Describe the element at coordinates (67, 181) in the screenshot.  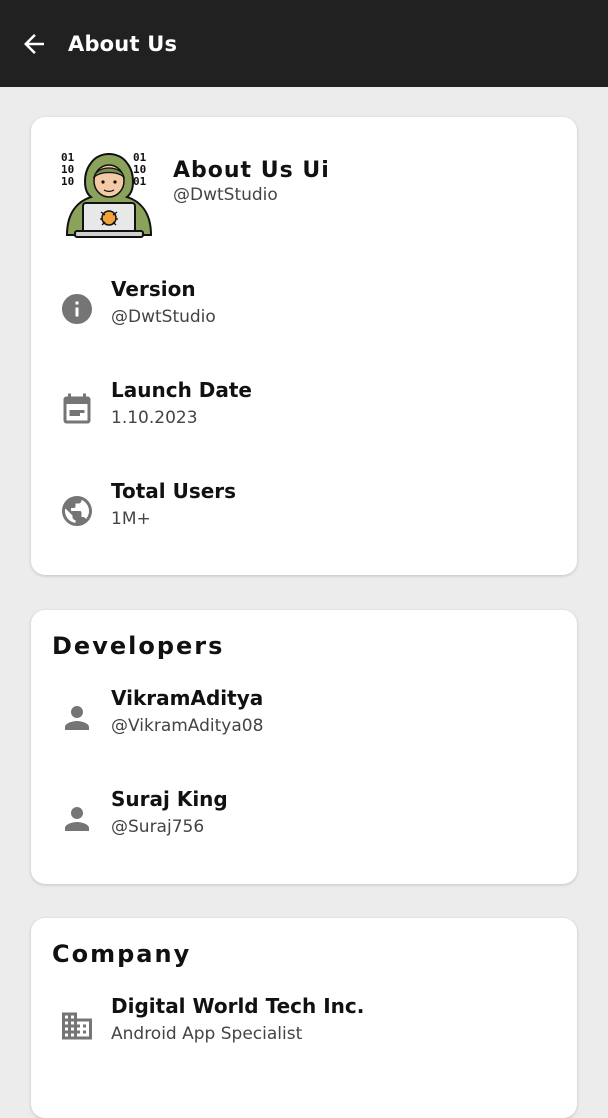
I see `logo-binary-left-3: 10` at that location.